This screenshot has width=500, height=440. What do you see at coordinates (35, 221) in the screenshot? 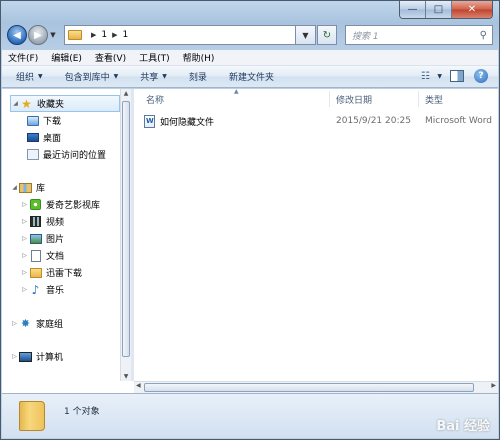
I see `video-library-icon` at bounding box center [35, 221].